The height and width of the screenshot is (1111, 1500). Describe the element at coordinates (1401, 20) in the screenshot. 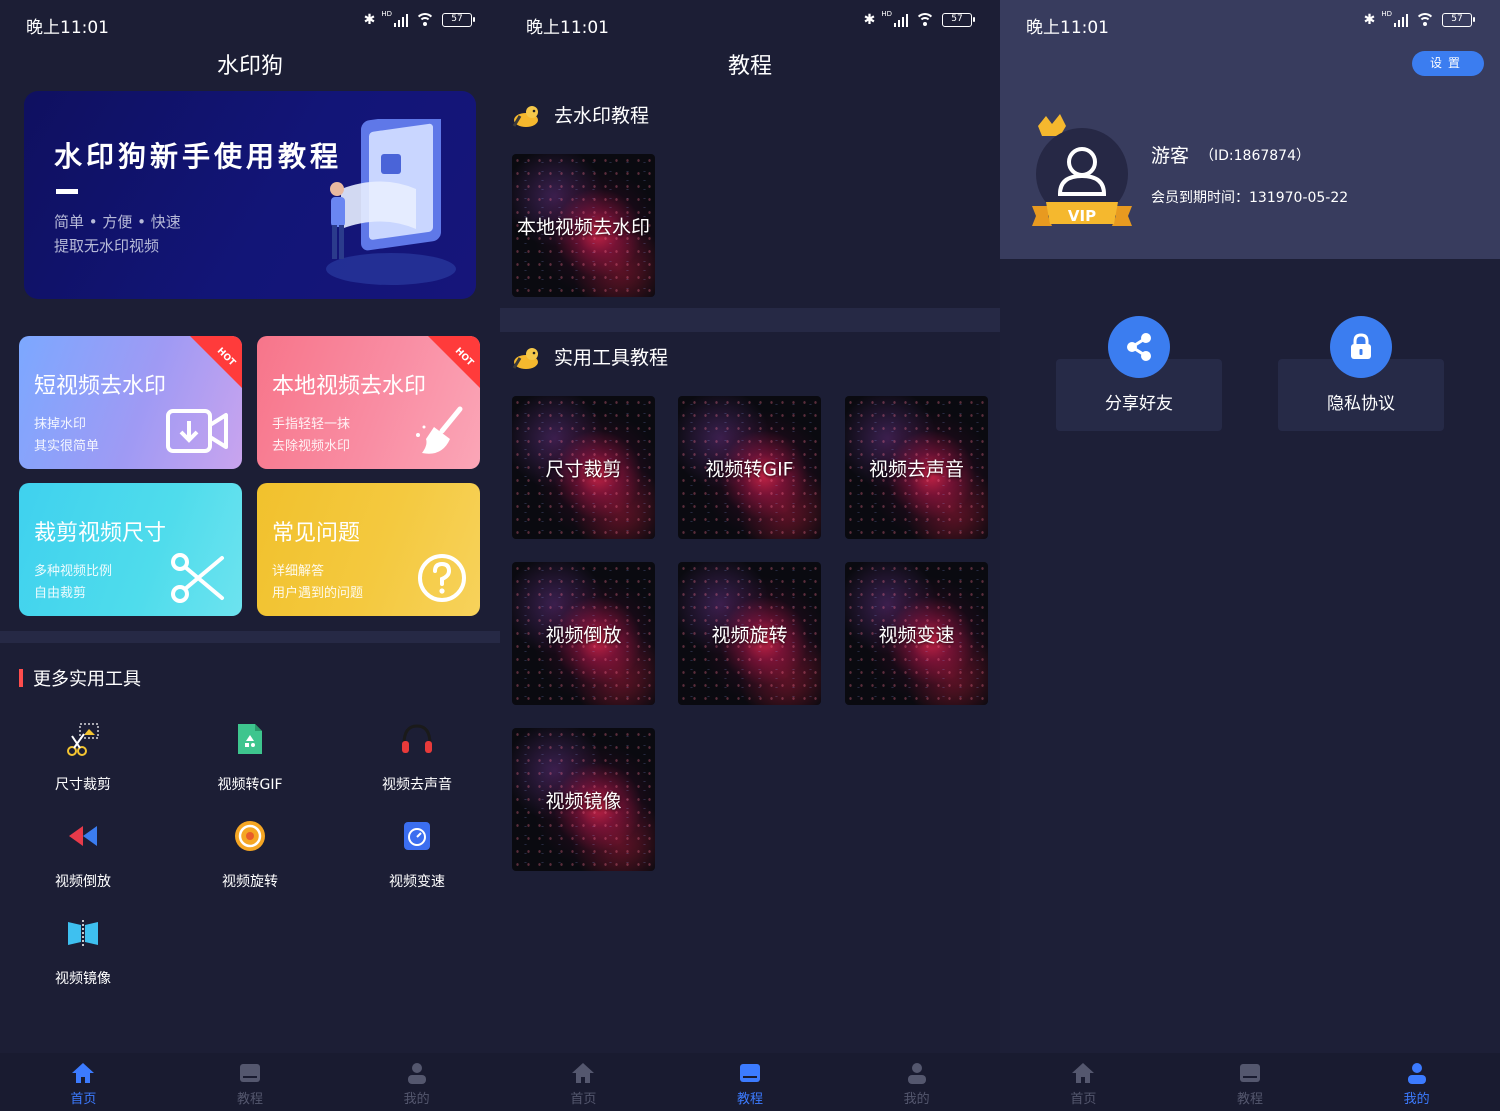

I see `signal-icon` at that location.